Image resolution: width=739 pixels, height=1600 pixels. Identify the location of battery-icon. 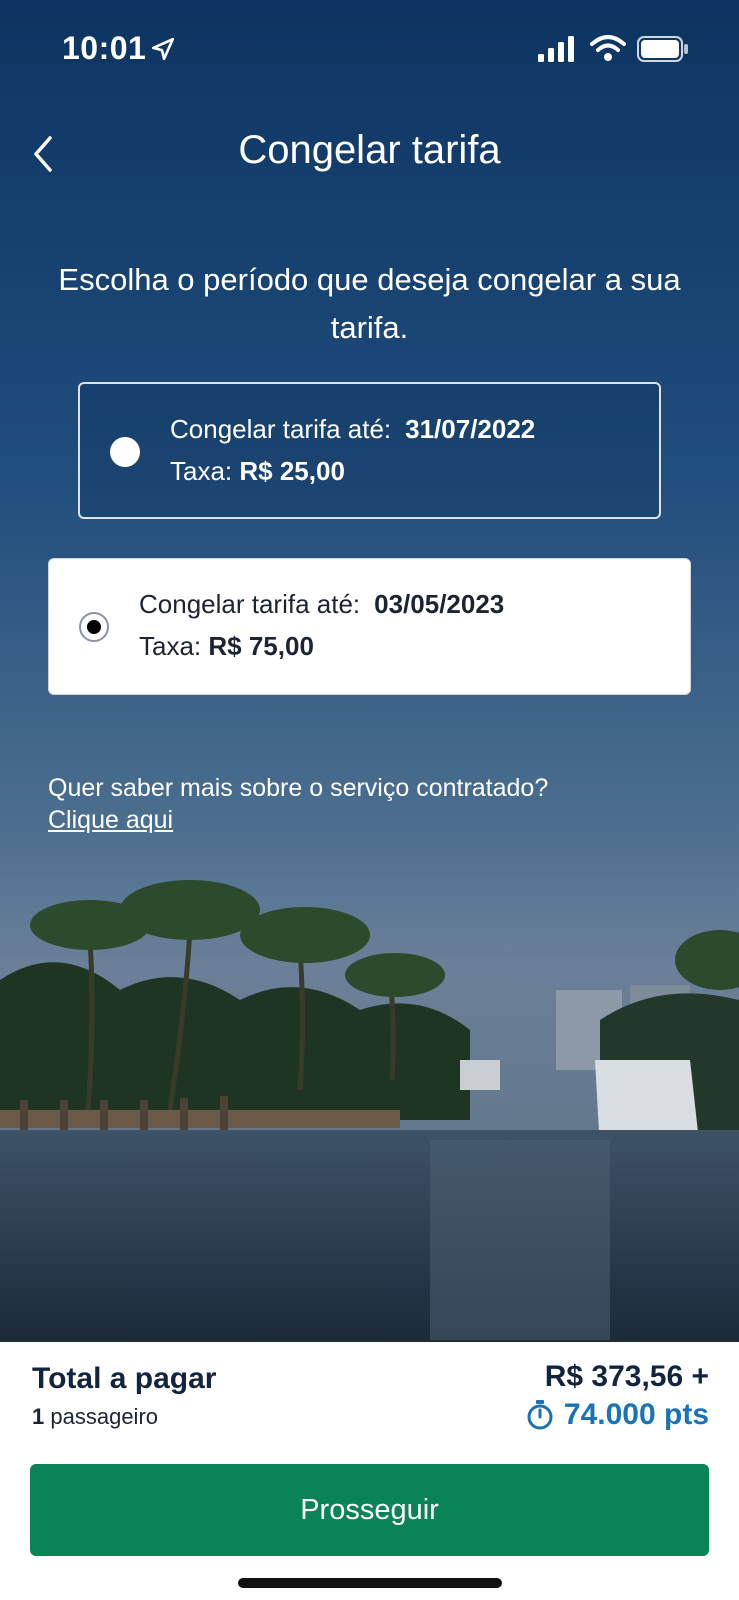
(662, 49).